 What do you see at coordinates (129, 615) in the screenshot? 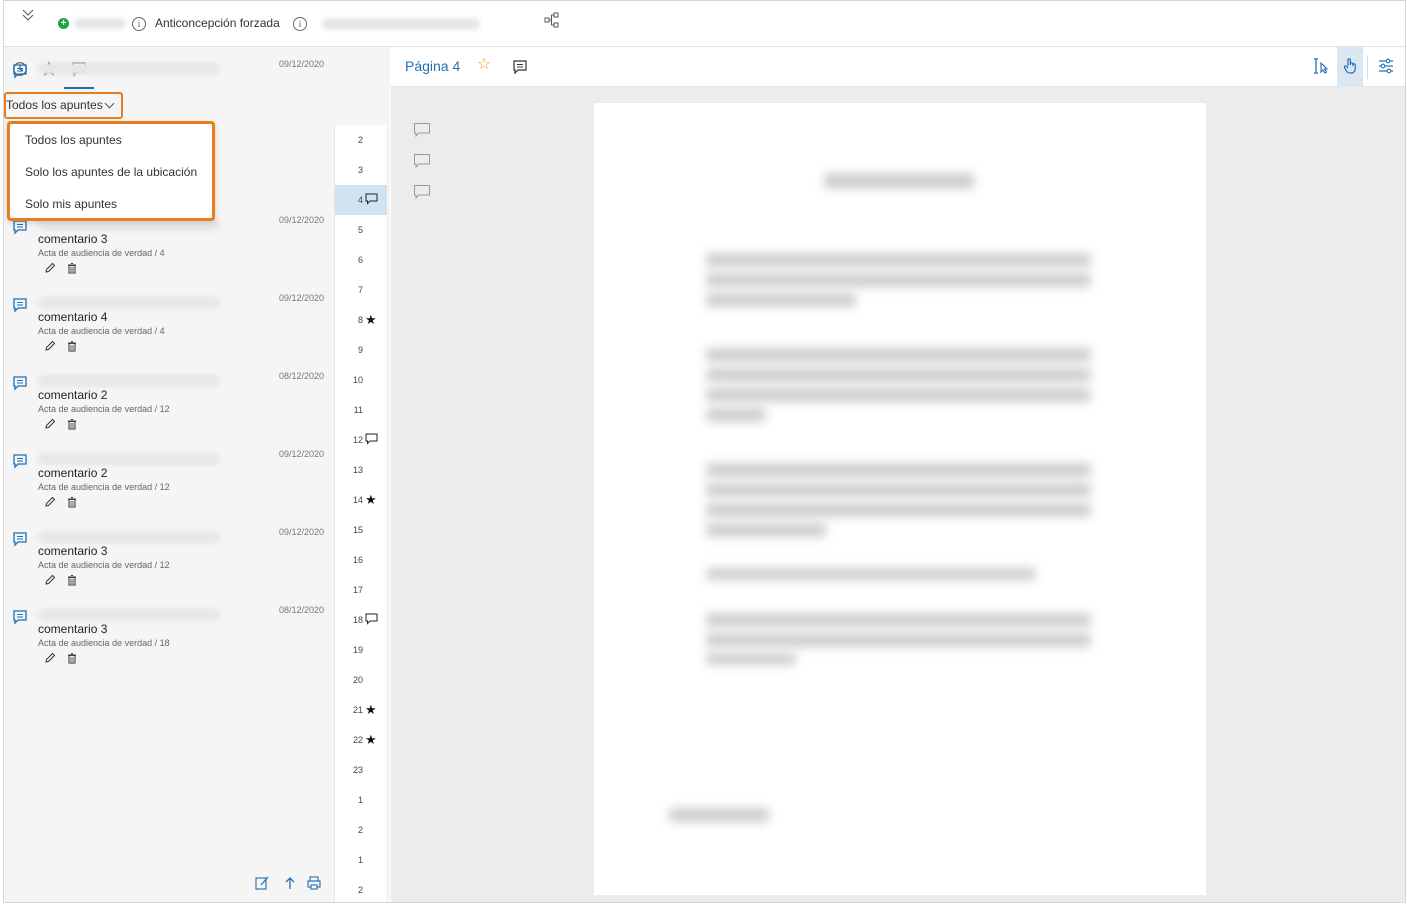
I see `redacted-note-author` at bounding box center [129, 615].